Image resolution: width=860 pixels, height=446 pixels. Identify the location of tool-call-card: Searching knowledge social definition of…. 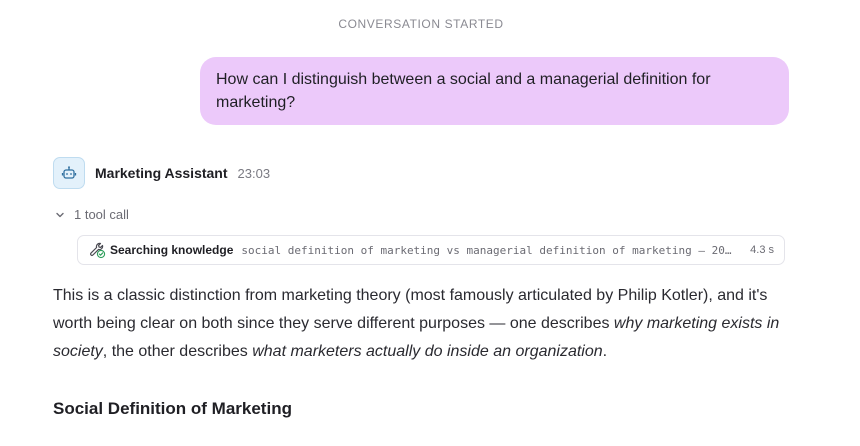
(431, 250).